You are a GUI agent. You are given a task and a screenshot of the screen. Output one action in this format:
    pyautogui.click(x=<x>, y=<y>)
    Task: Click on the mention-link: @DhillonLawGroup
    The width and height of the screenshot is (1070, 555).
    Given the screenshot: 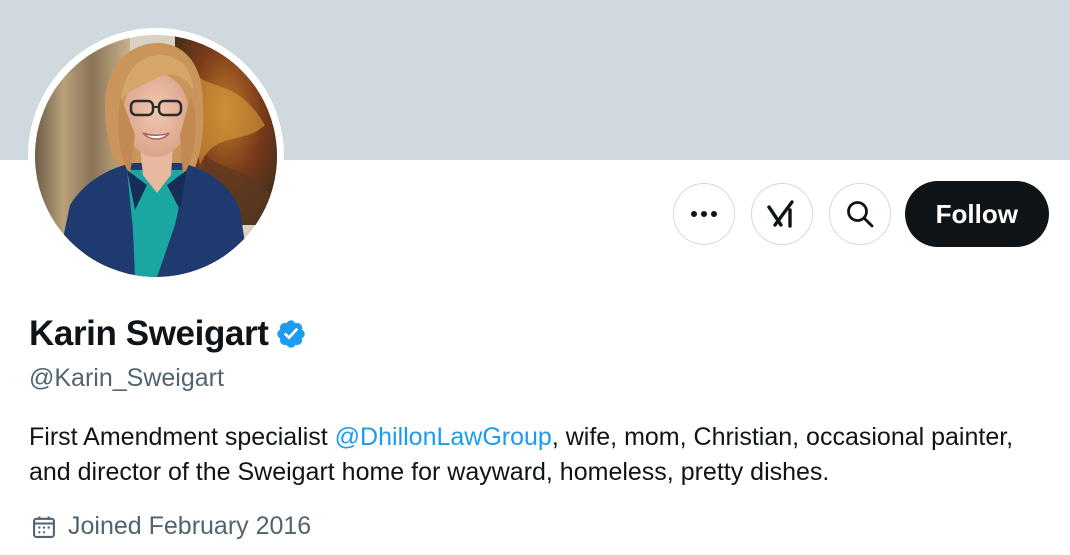 What is the action you would take?
    pyautogui.click(x=443, y=437)
    